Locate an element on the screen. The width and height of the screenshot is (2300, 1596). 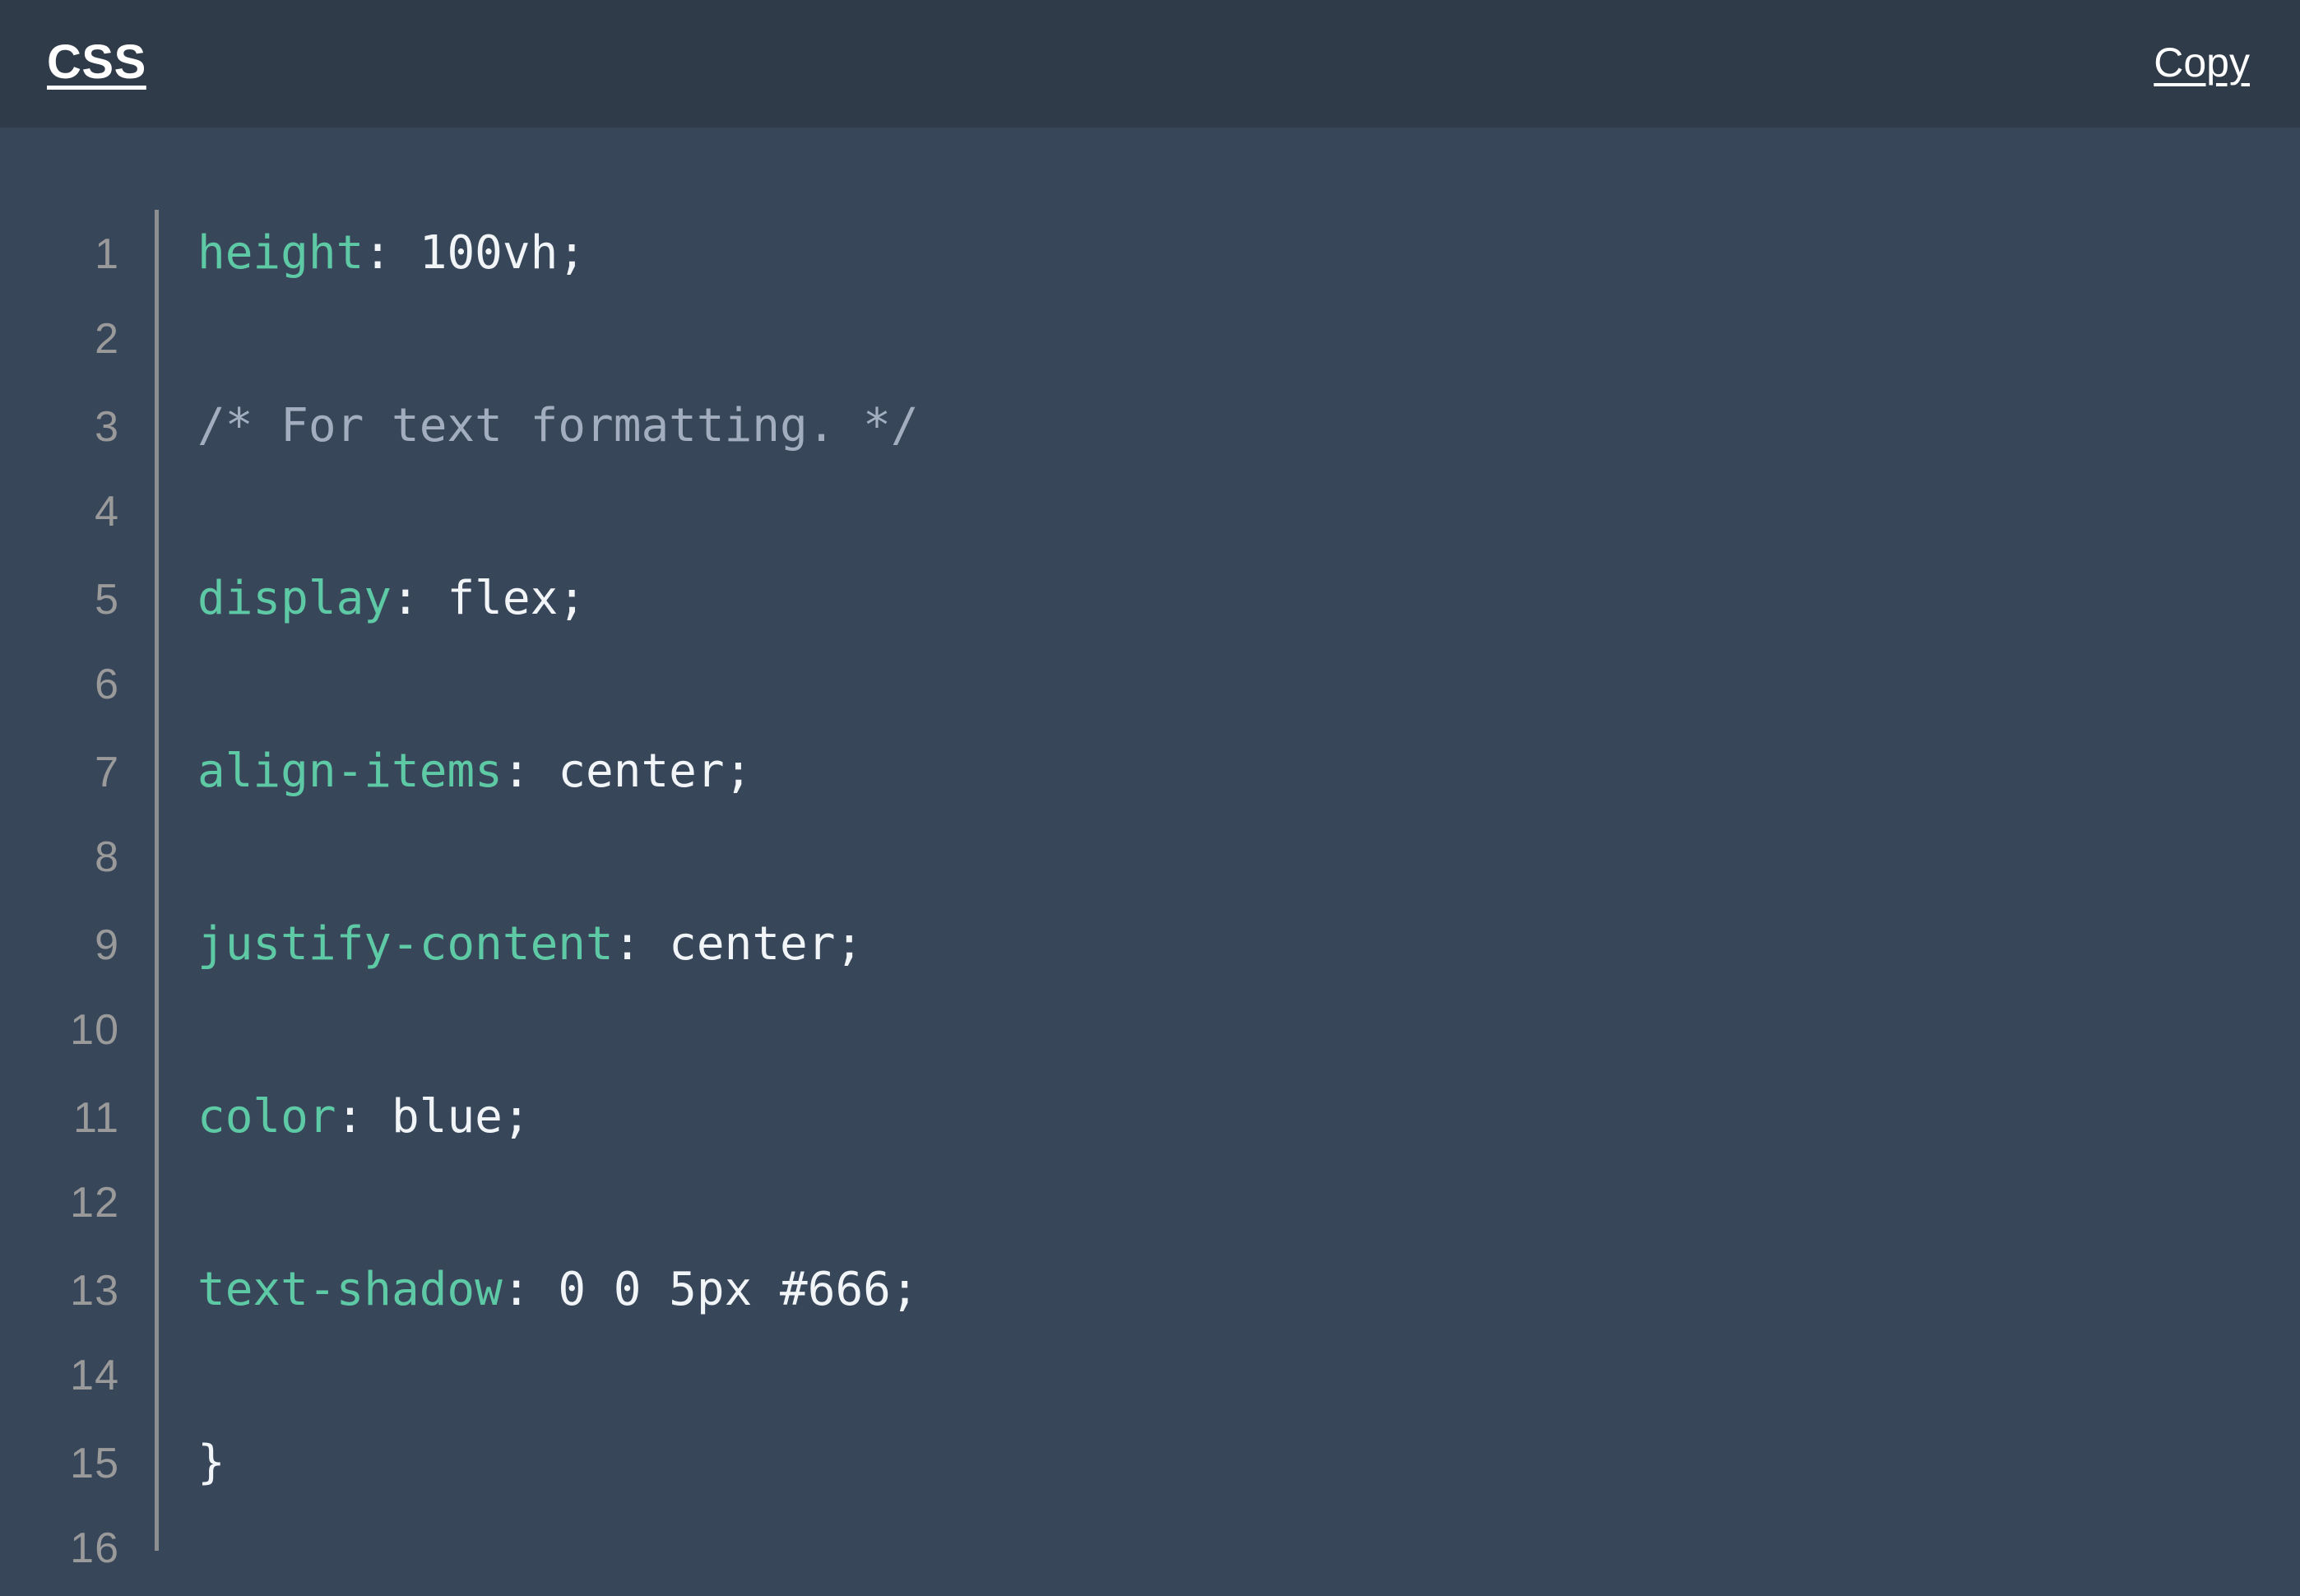
code-line: 17.parallax::after { is located at coordinates (1150, 1594).